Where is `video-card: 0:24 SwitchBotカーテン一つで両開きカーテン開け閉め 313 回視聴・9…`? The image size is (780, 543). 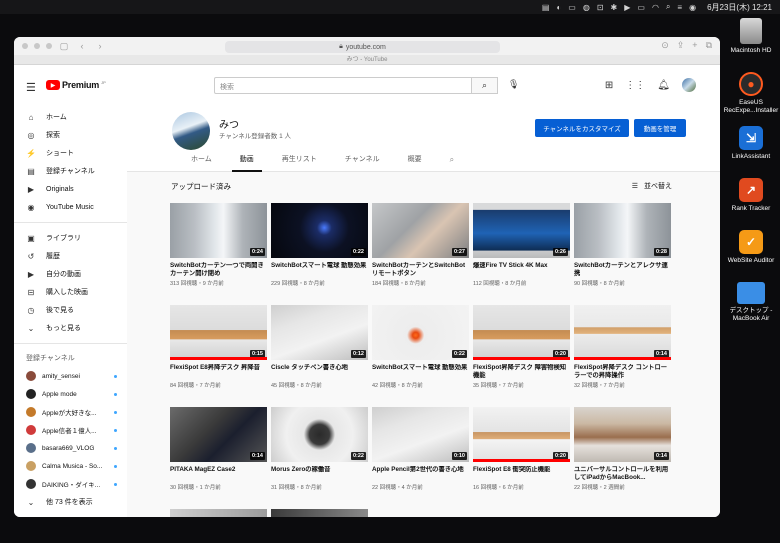 video-card: 0:24 SwitchBotカーテン一つで両開きカーテン開け閉め 313 回視聴・9… is located at coordinates (218, 245).